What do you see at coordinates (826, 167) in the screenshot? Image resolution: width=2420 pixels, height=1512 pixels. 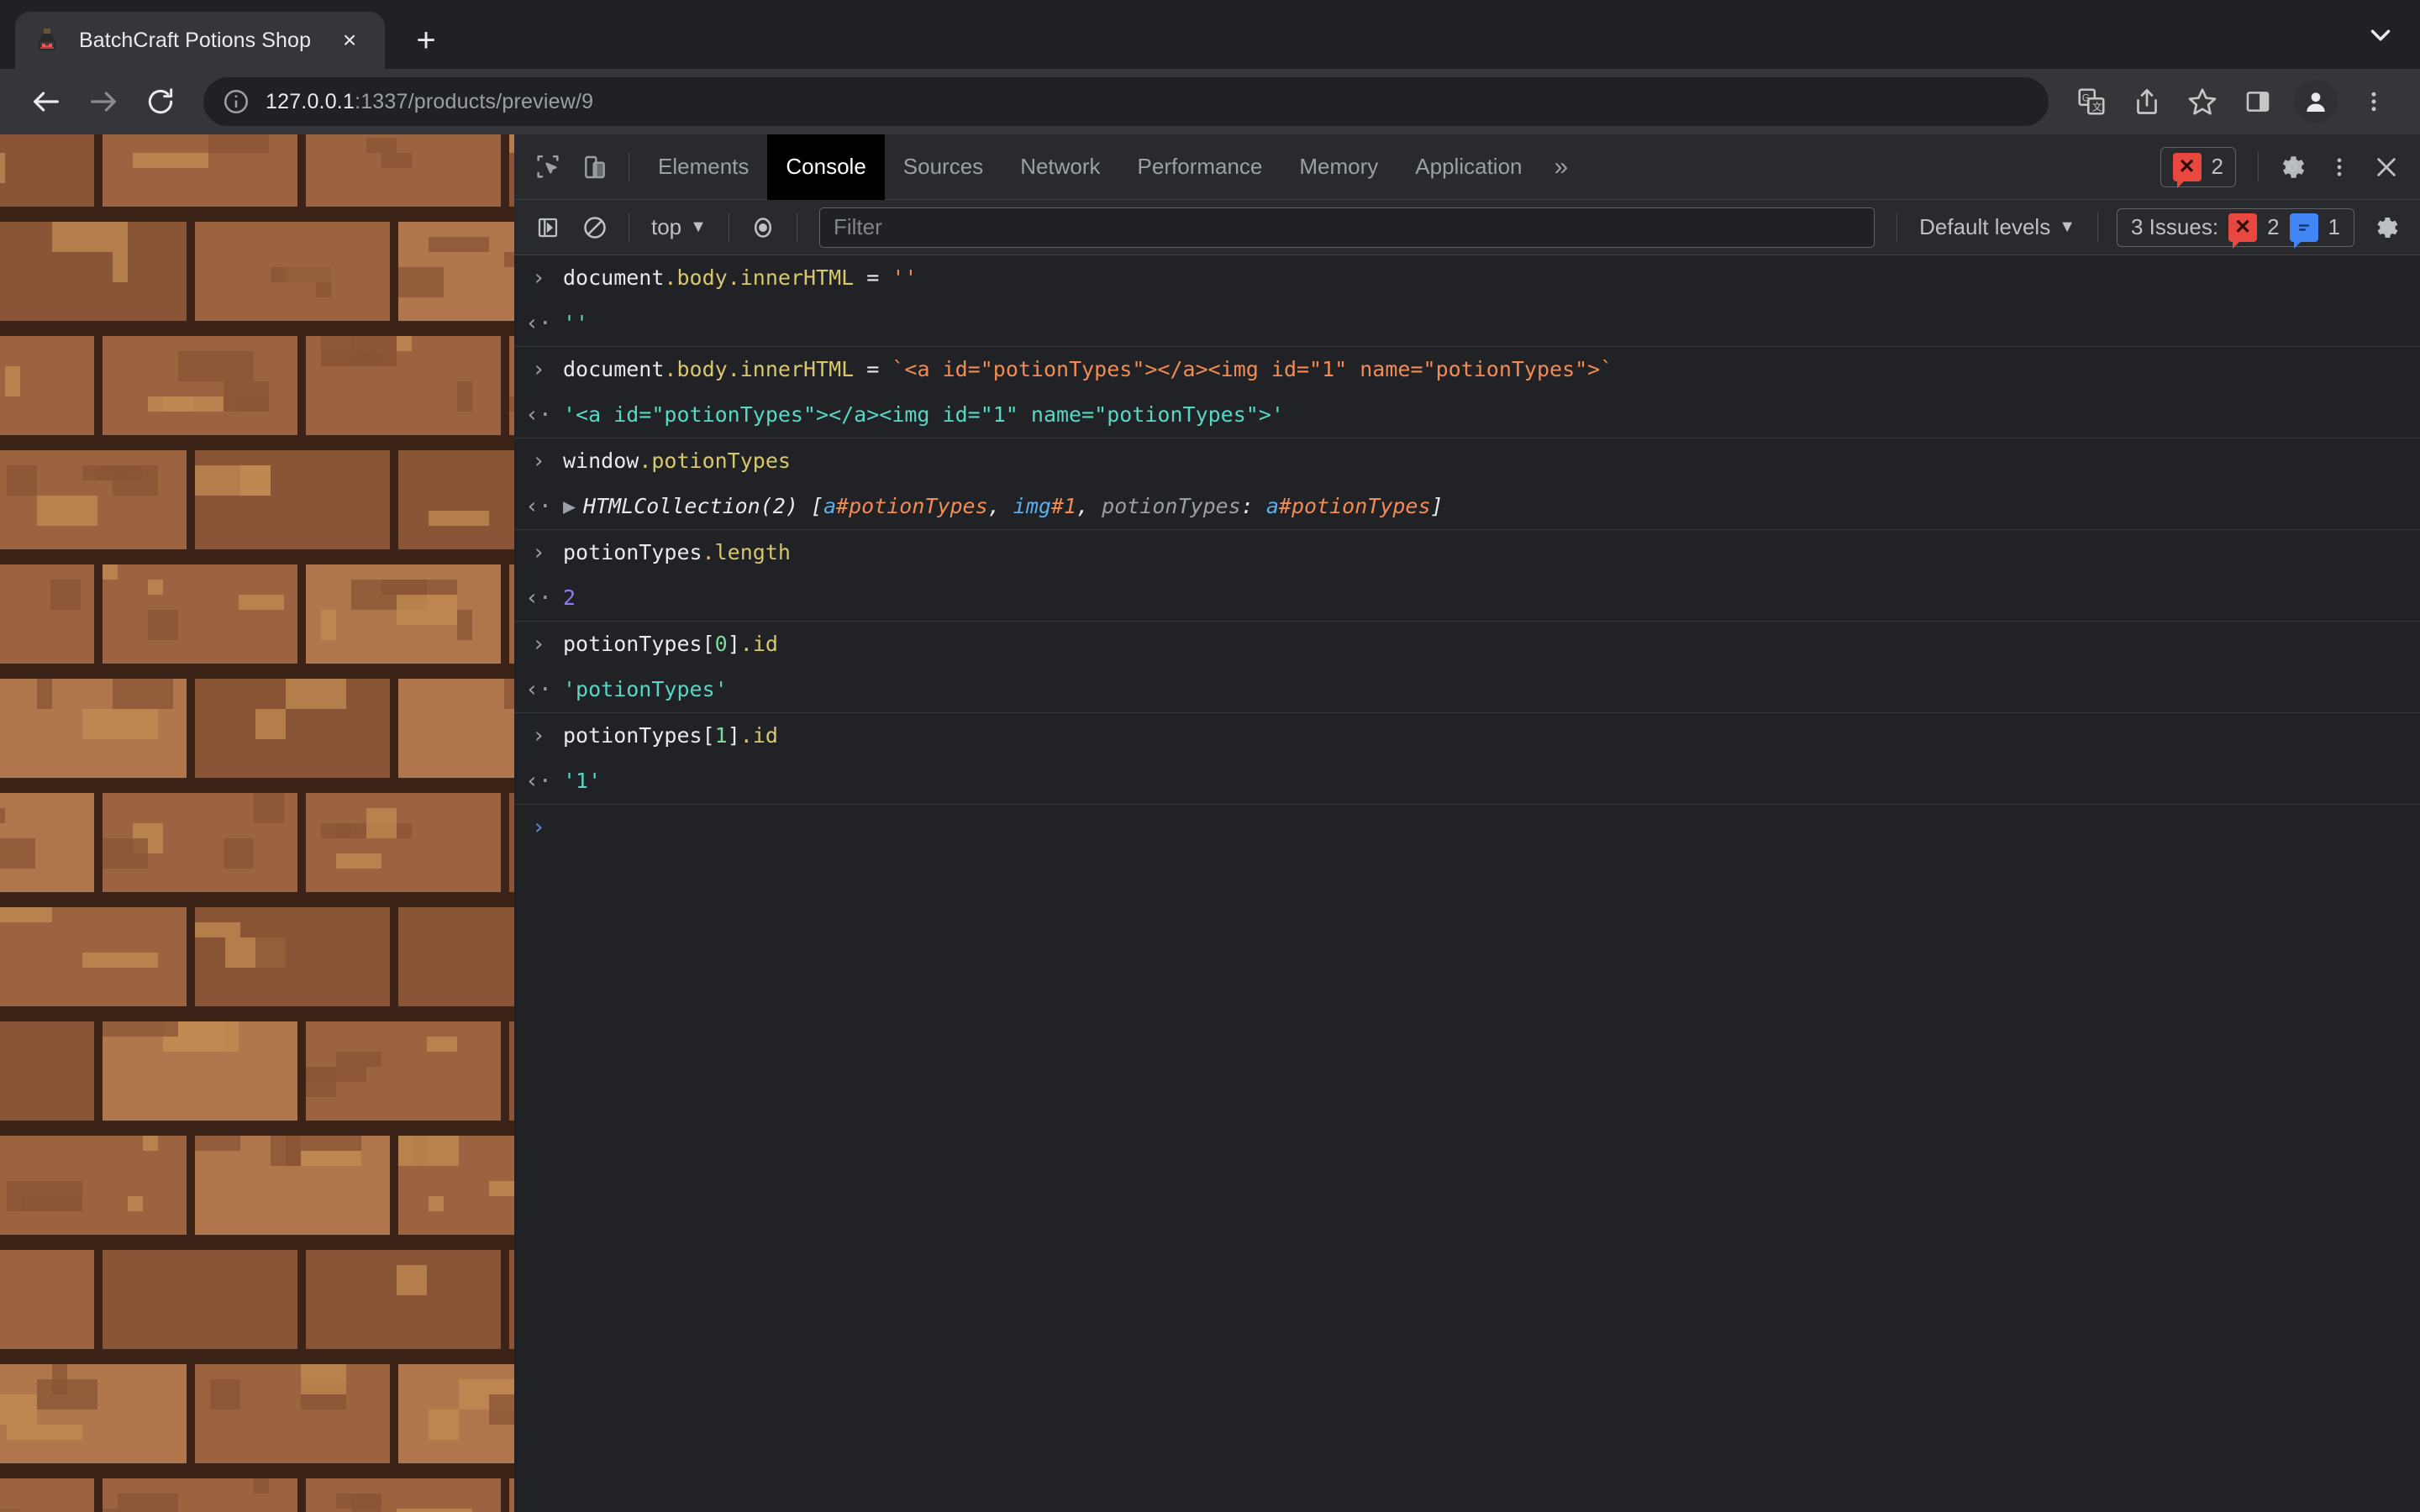 I see `devtools-tab-console: Console` at bounding box center [826, 167].